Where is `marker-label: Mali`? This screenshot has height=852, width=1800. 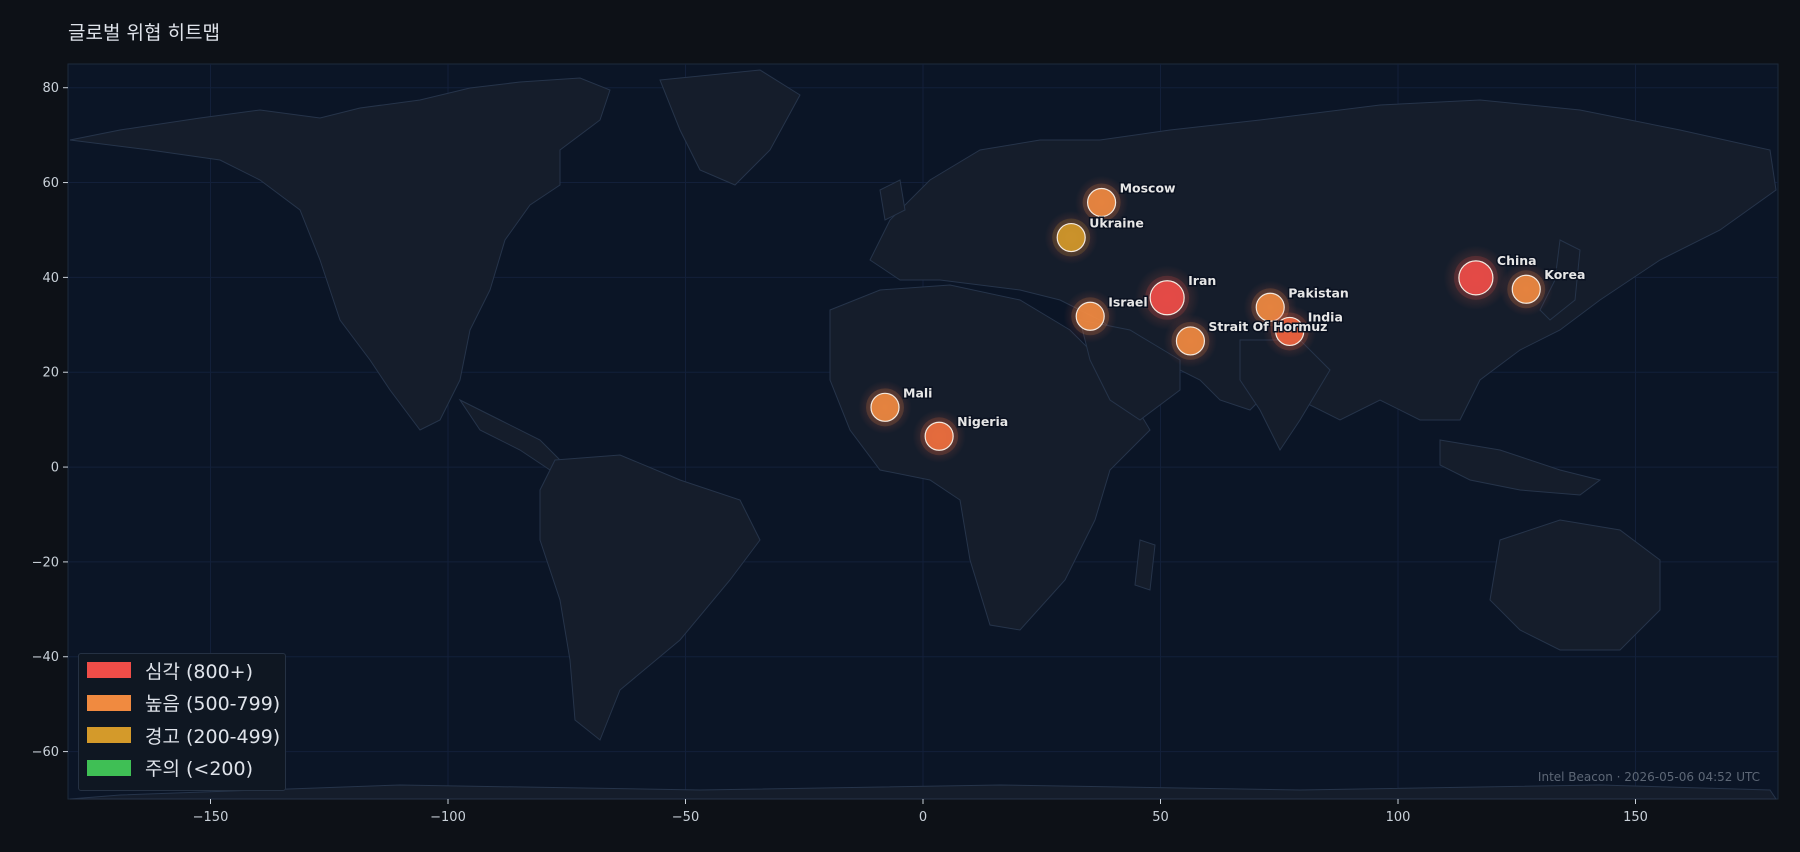 marker-label: Mali is located at coordinates (917, 392).